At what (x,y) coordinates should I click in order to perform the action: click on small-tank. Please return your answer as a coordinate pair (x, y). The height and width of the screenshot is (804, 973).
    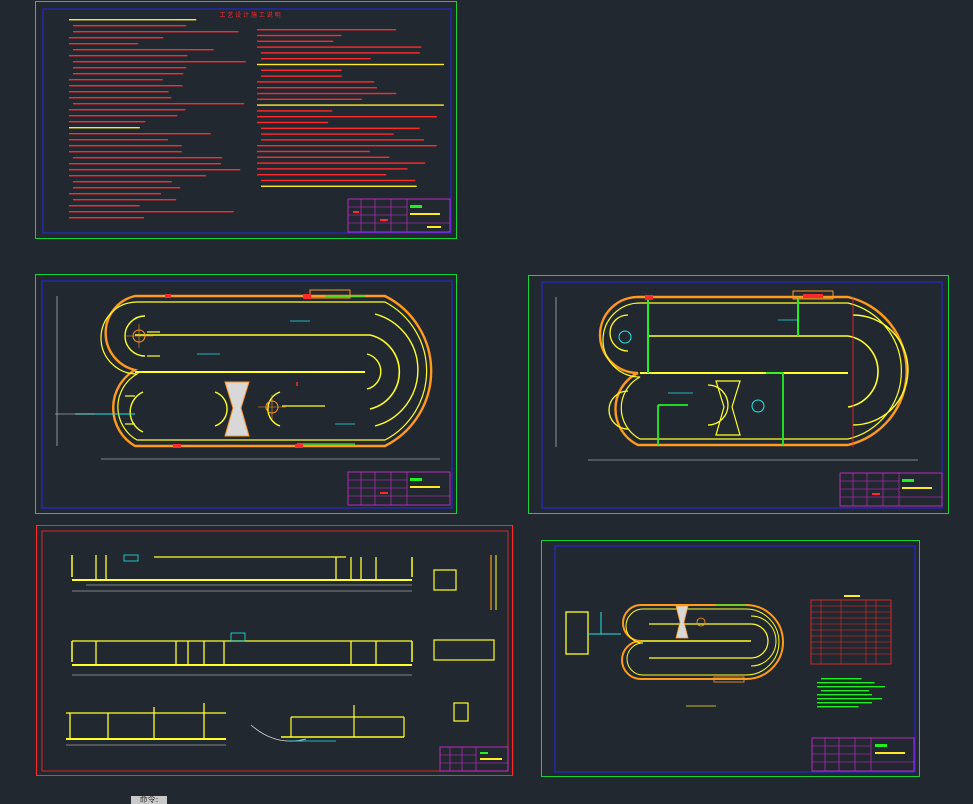
    Looking at the image, I should click on (674, 655).